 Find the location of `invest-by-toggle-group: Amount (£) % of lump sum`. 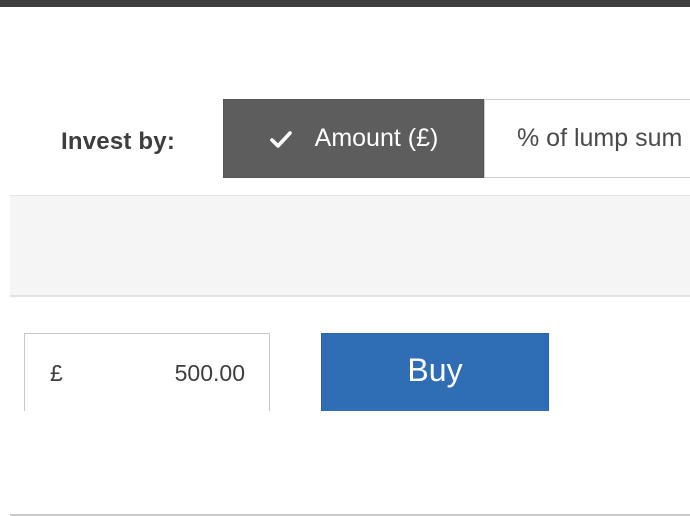

invest-by-toggle-group: Amount (£) % of lump sum is located at coordinates (456, 138).